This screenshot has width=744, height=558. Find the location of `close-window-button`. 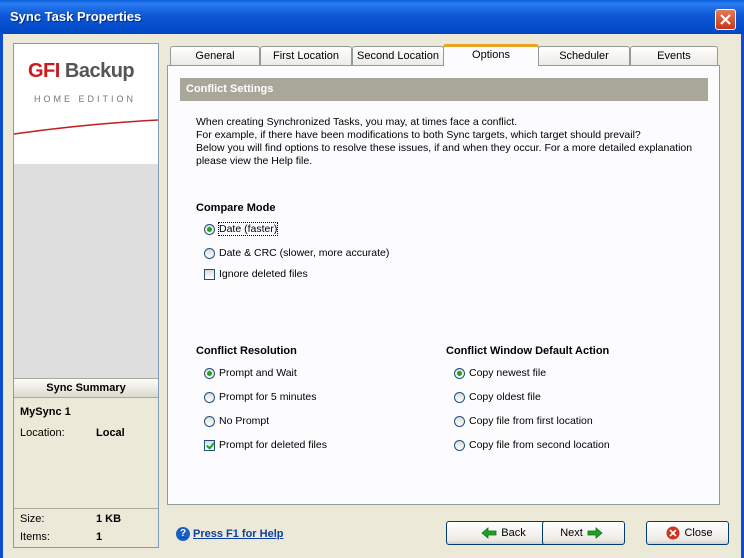

close-window-button is located at coordinates (725, 19).